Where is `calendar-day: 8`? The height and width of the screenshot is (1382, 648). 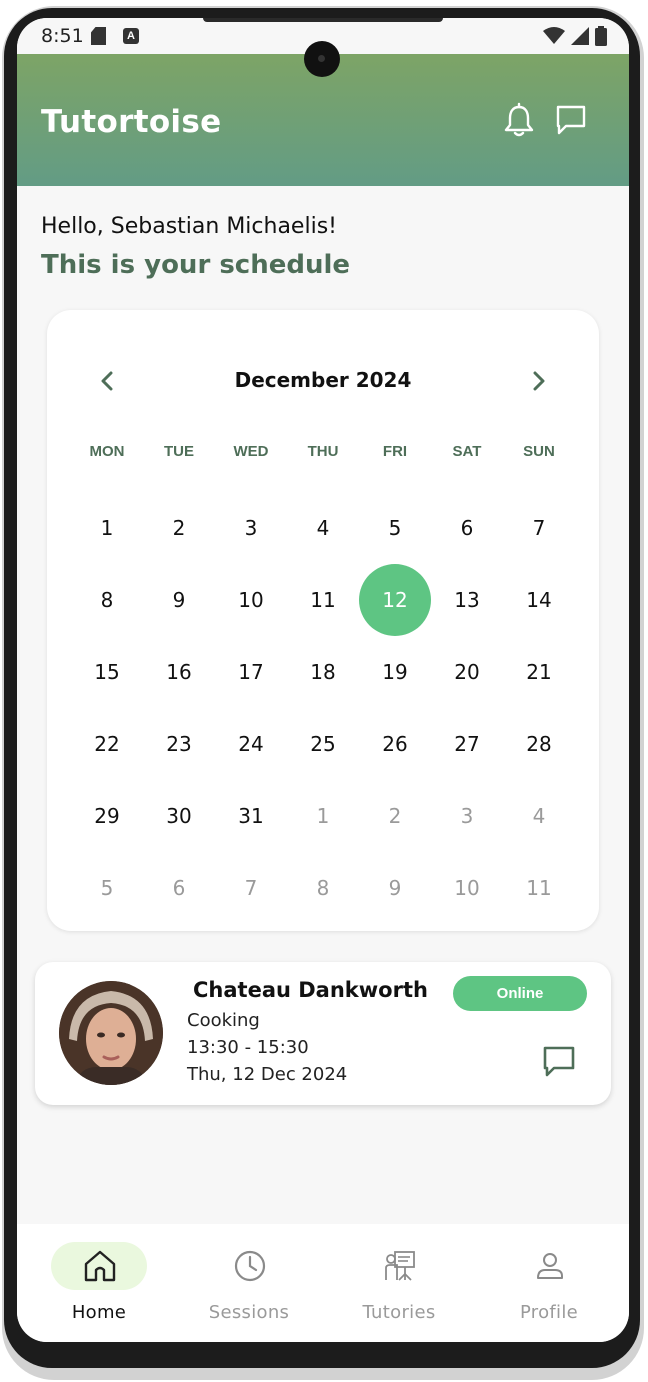 calendar-day: 8 is located at coordinates (107, 600).